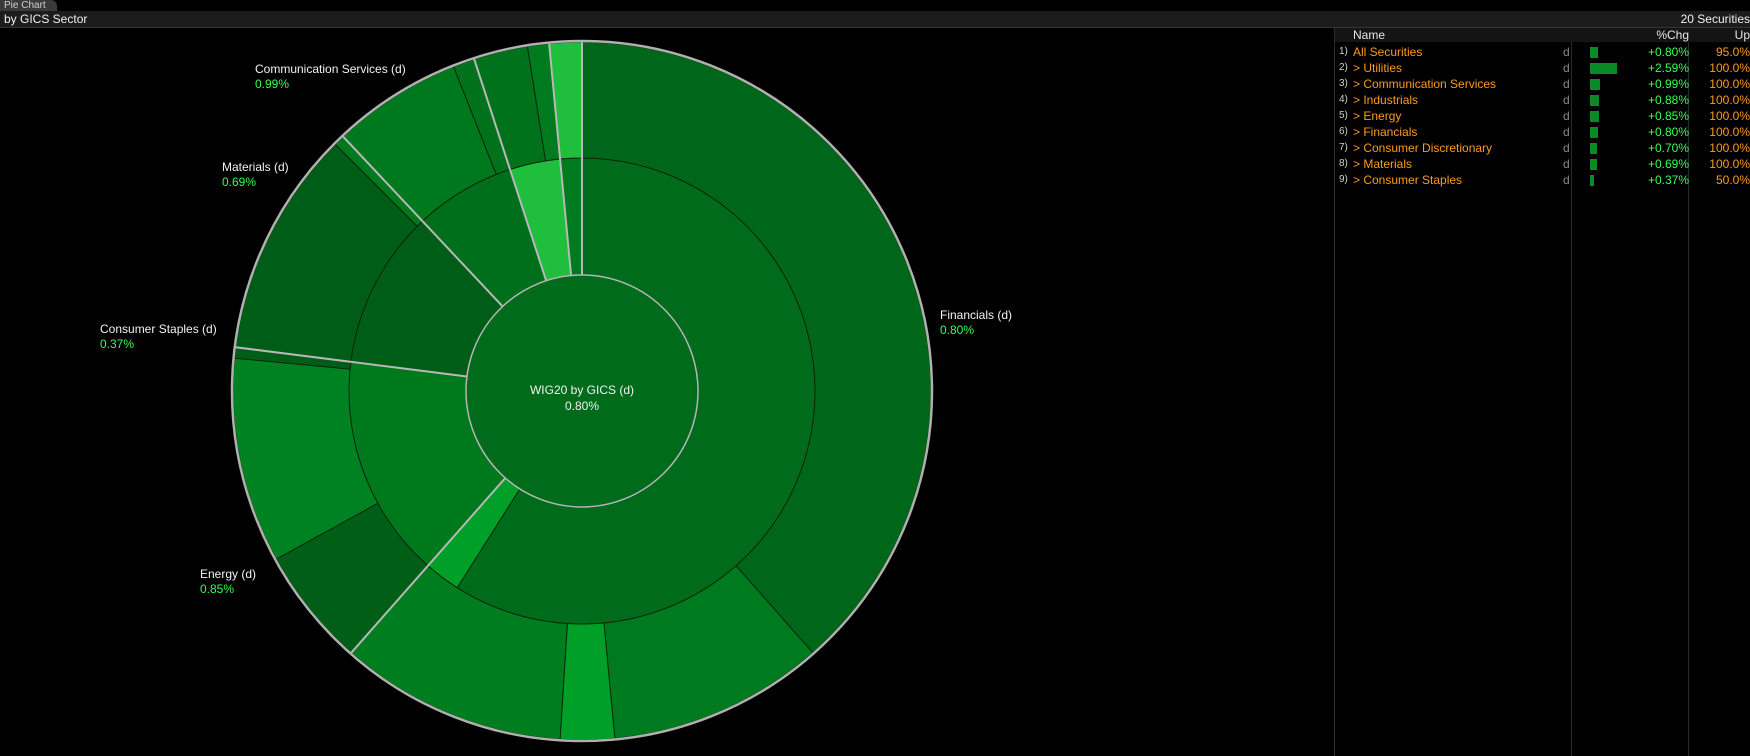  Describe the element at coordinates (1732, 180) in the screenshot. I see `row-up: 50.0%` at that location.